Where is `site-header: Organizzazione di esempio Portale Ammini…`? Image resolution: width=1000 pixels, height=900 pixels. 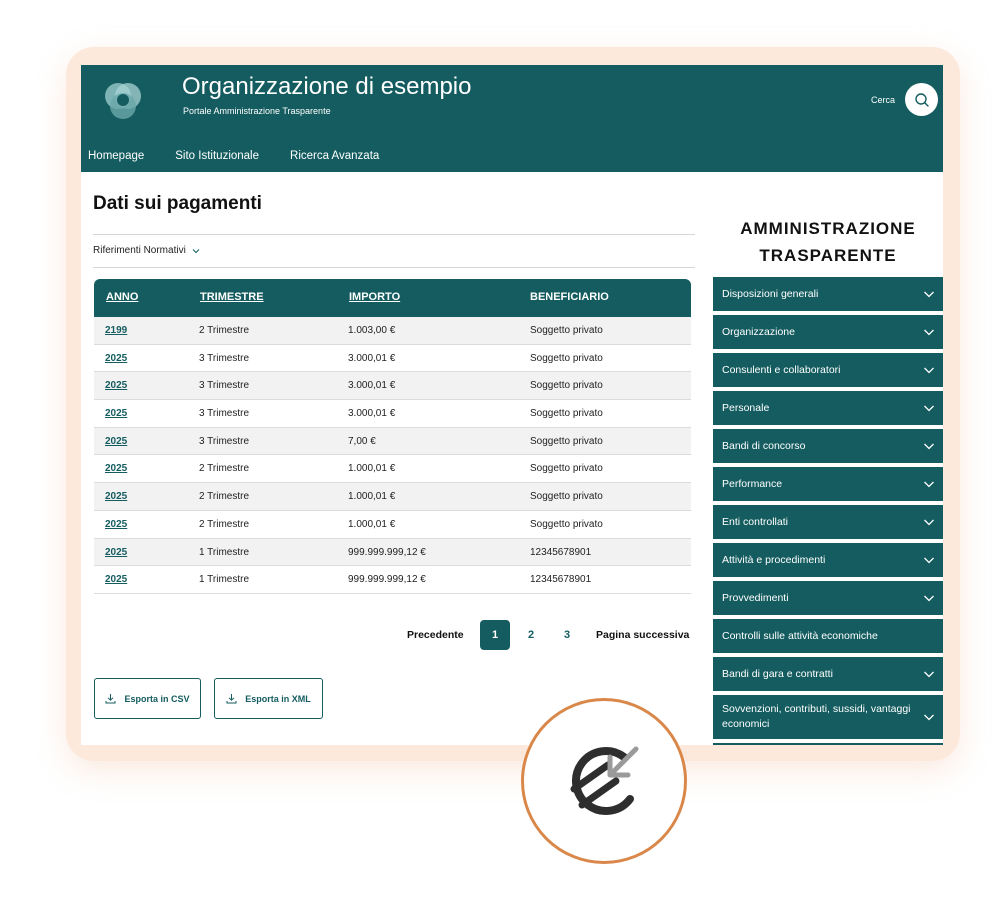
site-header: Organizzazione di esempio Portale Ammini… is located at coordinates (512, 118).